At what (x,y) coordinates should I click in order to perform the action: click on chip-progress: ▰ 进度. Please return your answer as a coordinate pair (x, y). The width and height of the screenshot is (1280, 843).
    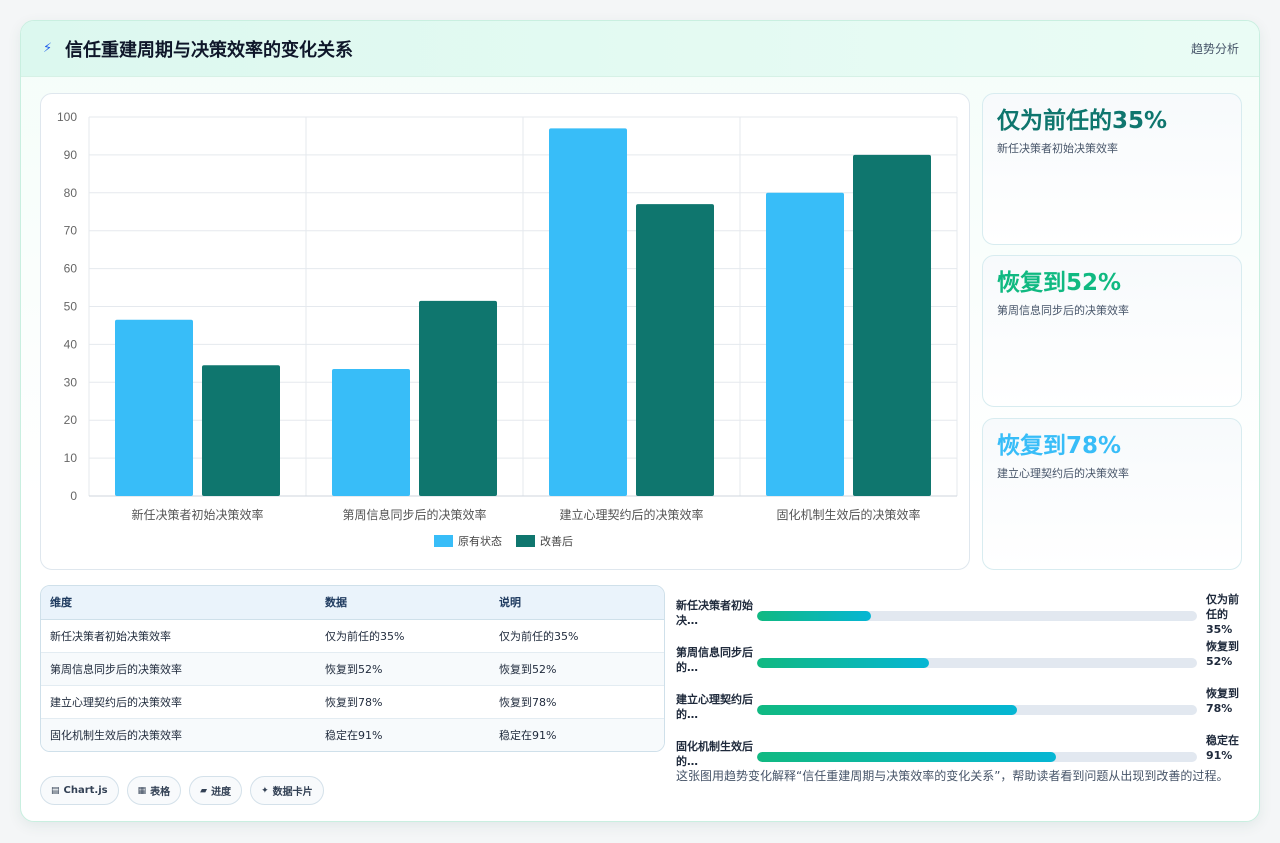
    Looking at the image, I should click on (216, 790).